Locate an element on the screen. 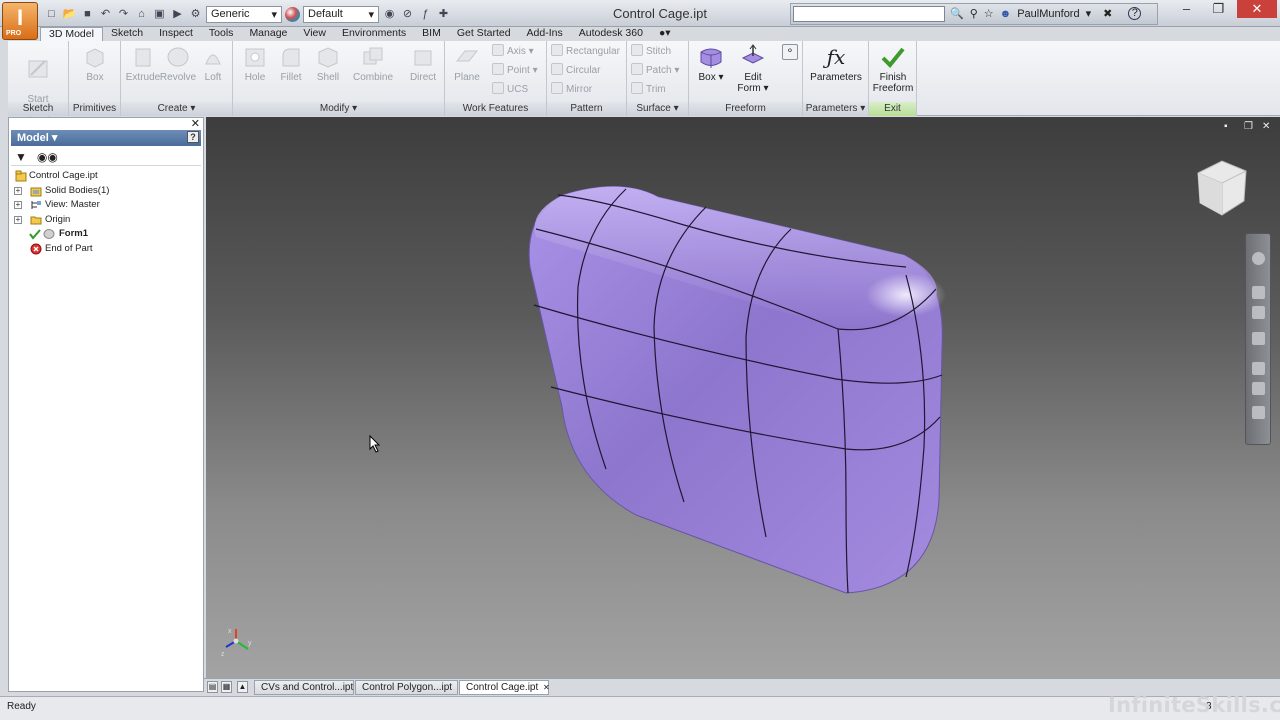 The image size is (1280, 720). freeform-box-label: Box is located at coordinates (707, 77).